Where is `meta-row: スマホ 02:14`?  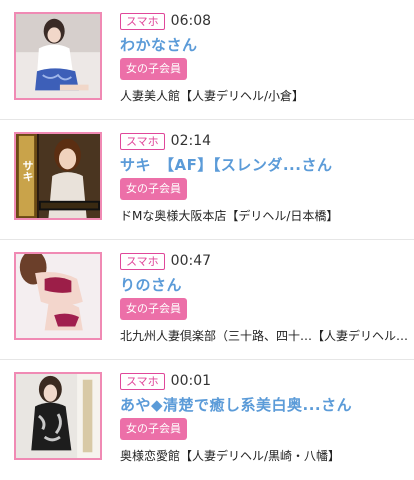
meta-row: スマホ 02:14 is located at coordinates (165, 141).